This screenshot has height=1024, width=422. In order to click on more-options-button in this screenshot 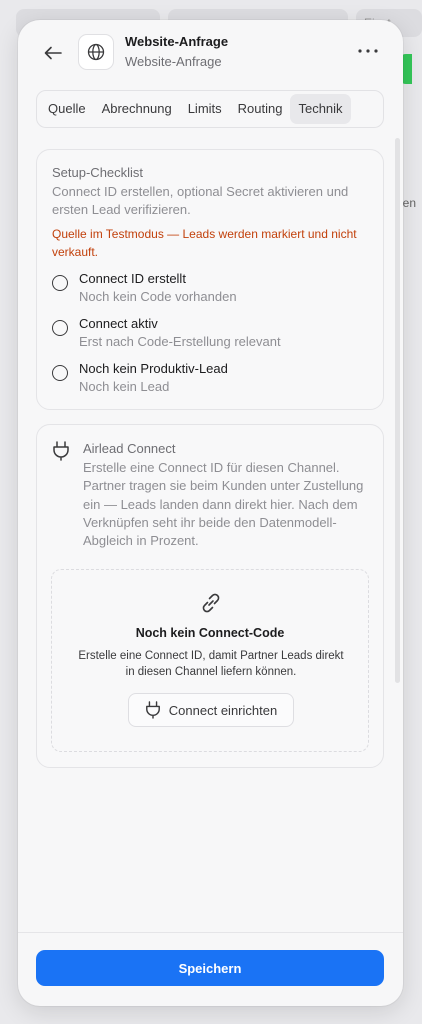, I will do `click(368, 51)`.